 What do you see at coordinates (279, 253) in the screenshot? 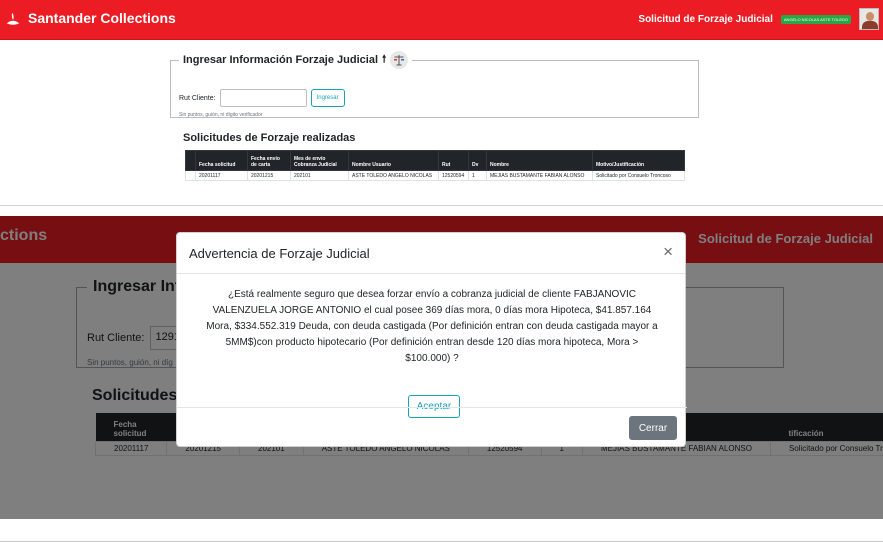
I see `modal-title: Advertencia de Forzaje Judicial` at bounding box center [279, 253].